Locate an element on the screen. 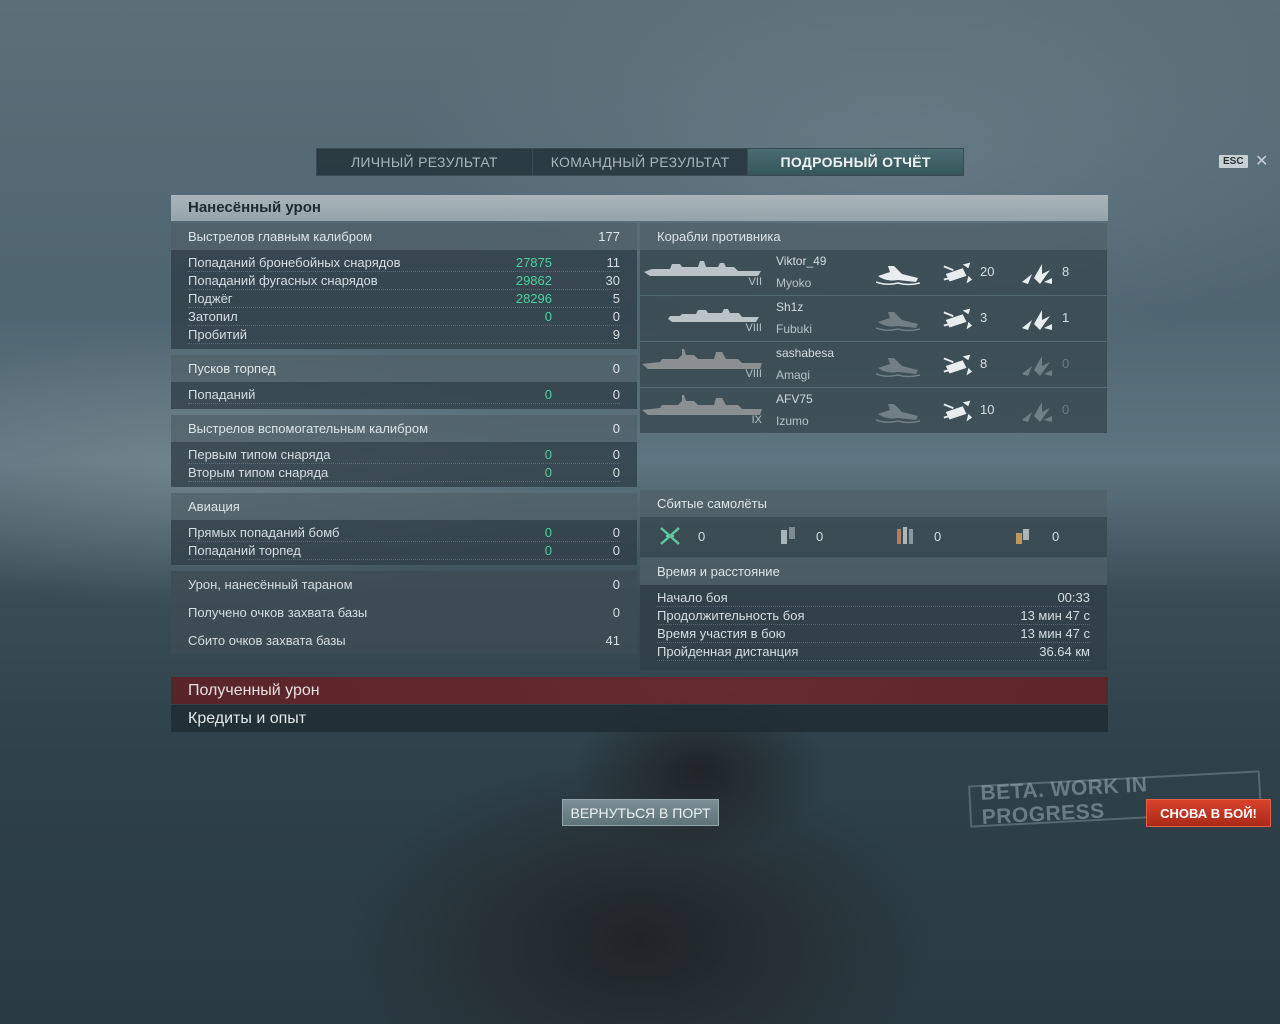 This screenshot has width=1280, height=1024. section-label: Выстрелов главным калибром is located at coordinates (280, 236).